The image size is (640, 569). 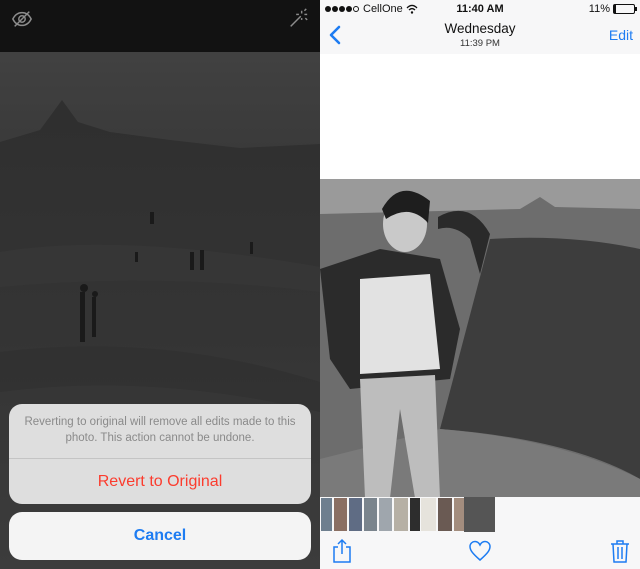 I want to click on thumbnail-strip, so click(x=480, y=515).